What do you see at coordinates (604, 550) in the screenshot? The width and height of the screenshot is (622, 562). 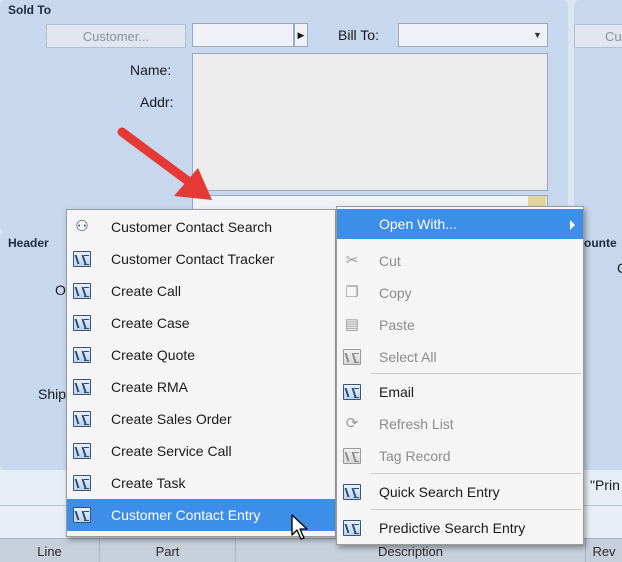 I see `column-header-rev: Rev` at bounding box center [604, 550].